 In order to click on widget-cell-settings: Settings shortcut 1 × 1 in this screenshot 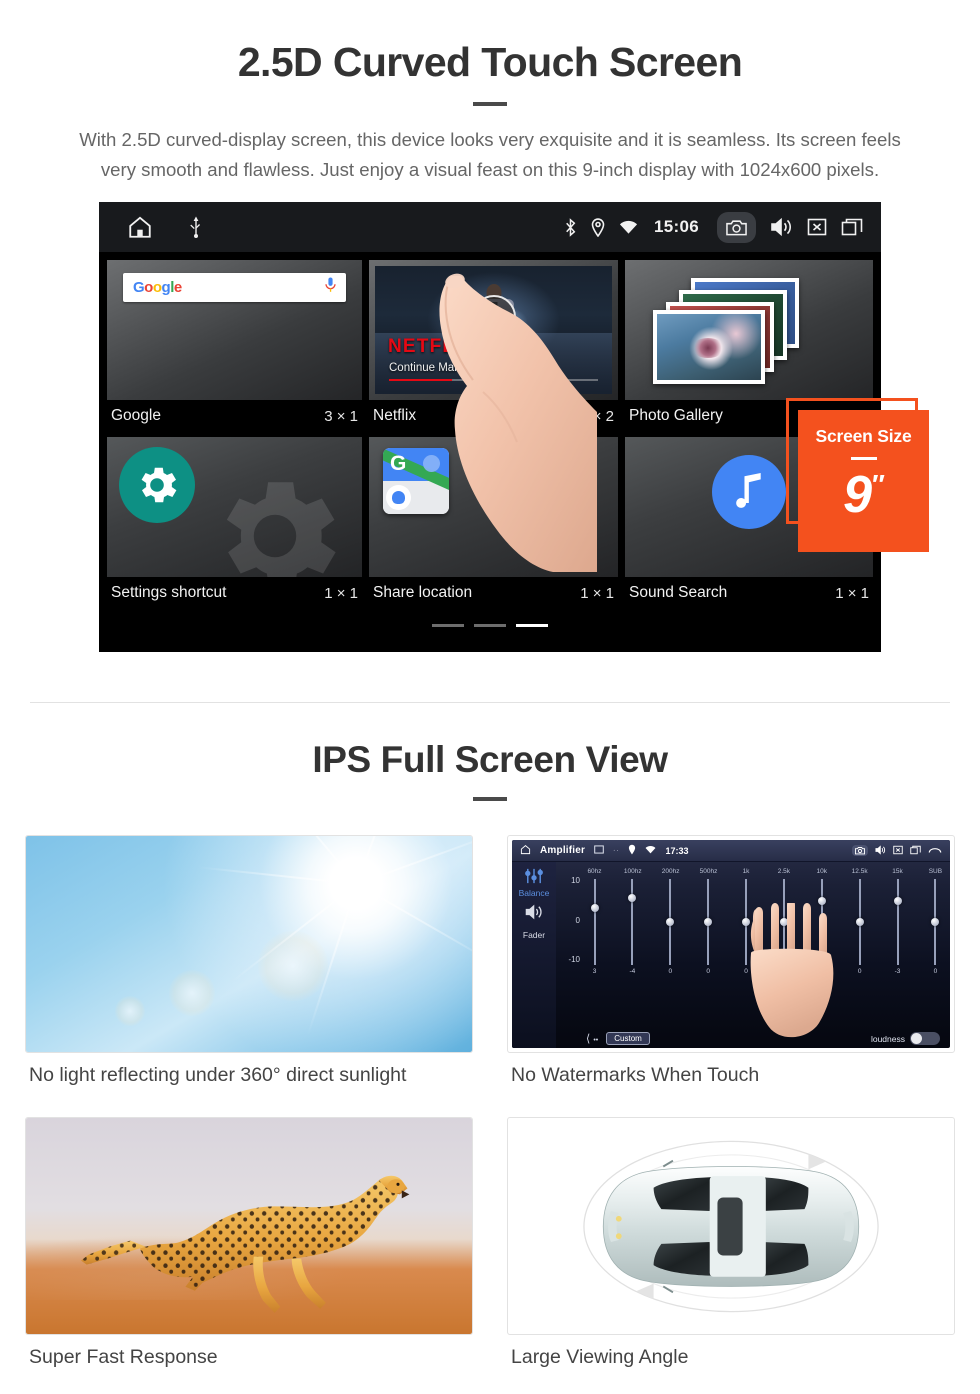, I will do `click(234, 522)`.